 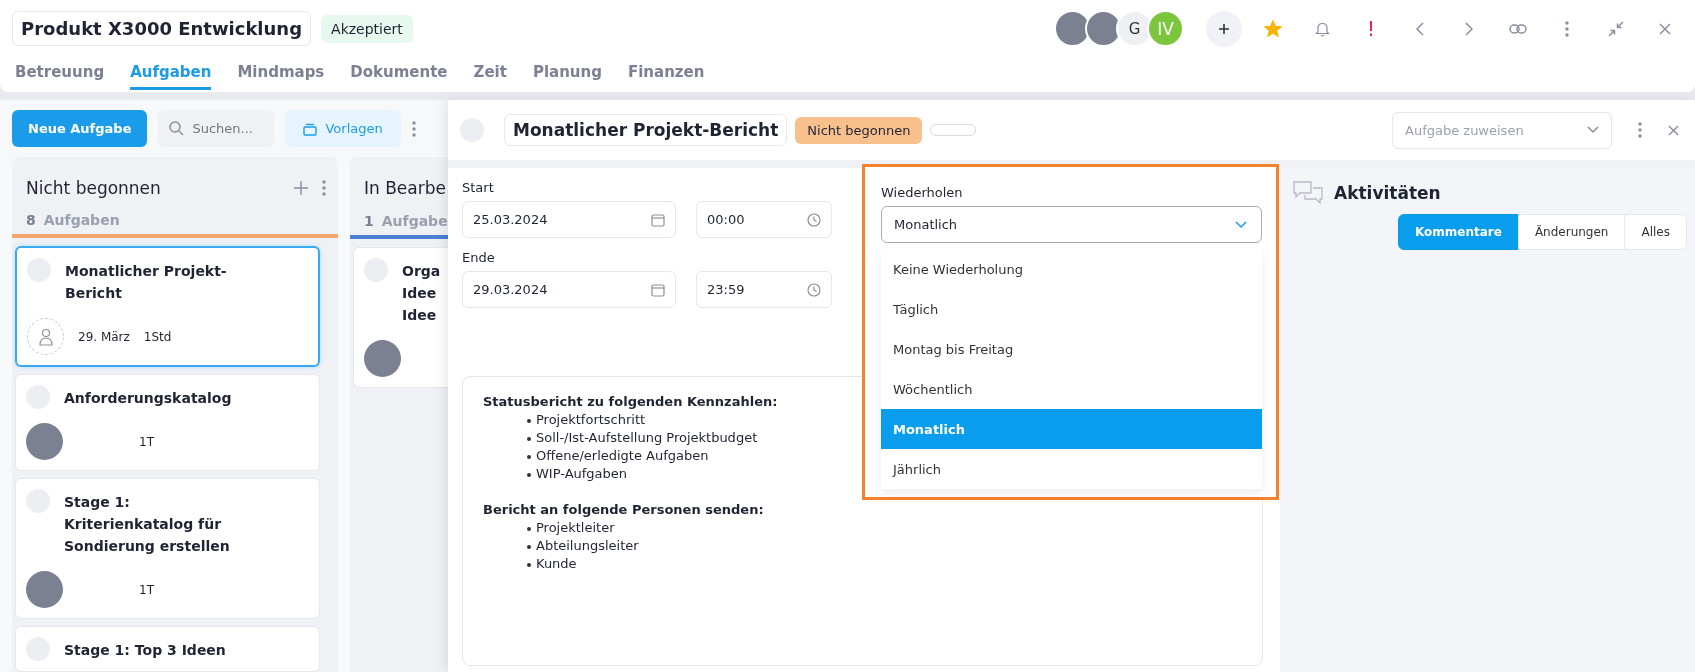 What do you see at coordinates (764, 219) in the screenshot?
I see `time-field: 00:00` at bounding box center [764, 219].